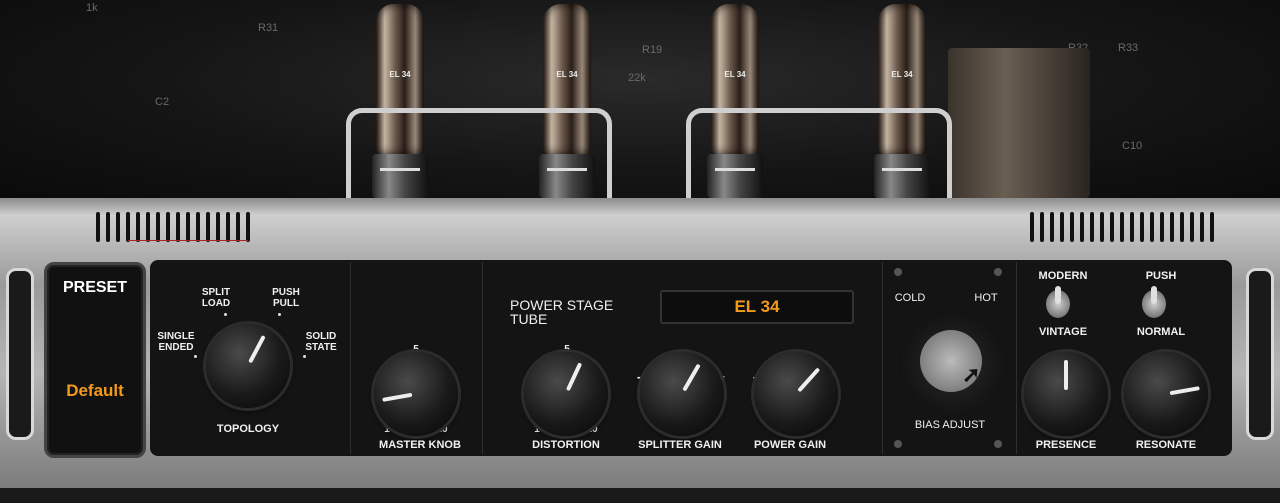 This screenshot has width=1280, height=503. I want to click on vent-right, so click(1122, 227).